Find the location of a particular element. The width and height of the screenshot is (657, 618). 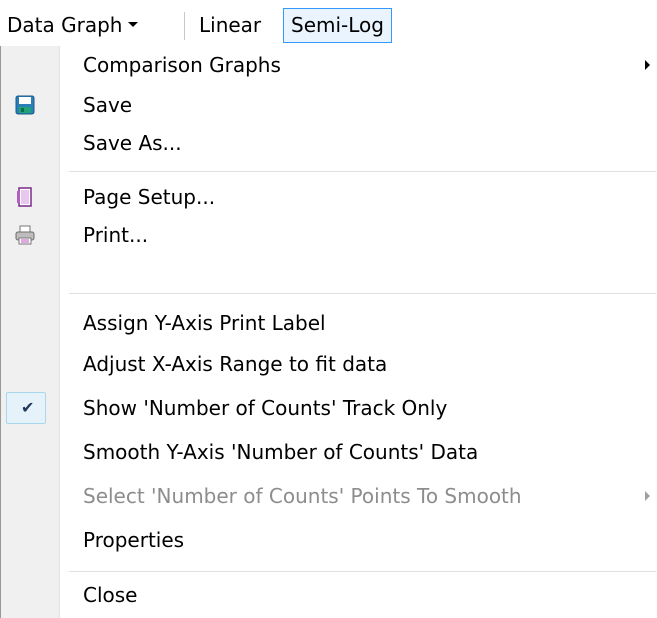

menu-toolbar: Data Graph Linear Semi-Log is located at coordinates (328, 23).